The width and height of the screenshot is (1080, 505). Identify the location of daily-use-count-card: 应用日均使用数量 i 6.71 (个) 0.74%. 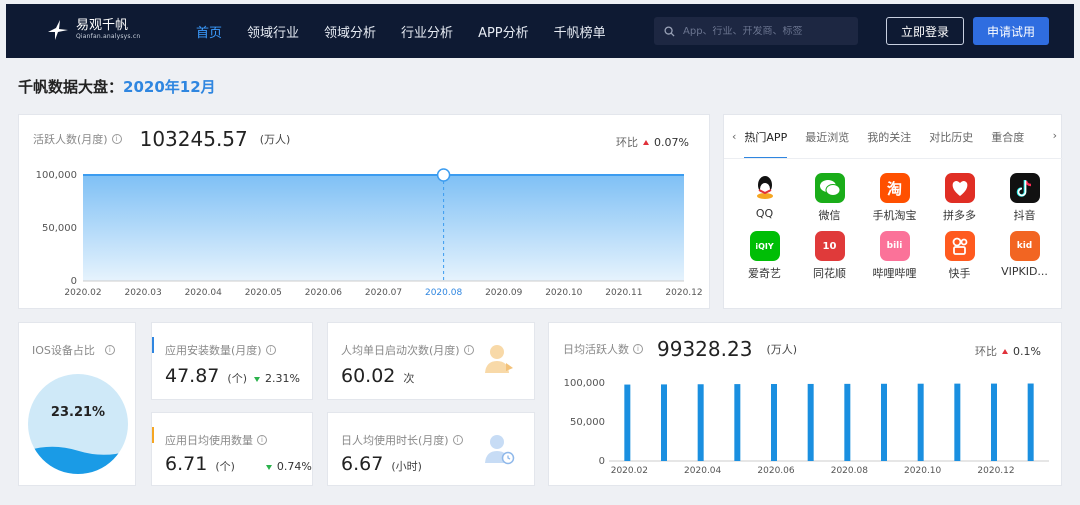
(232, 449).